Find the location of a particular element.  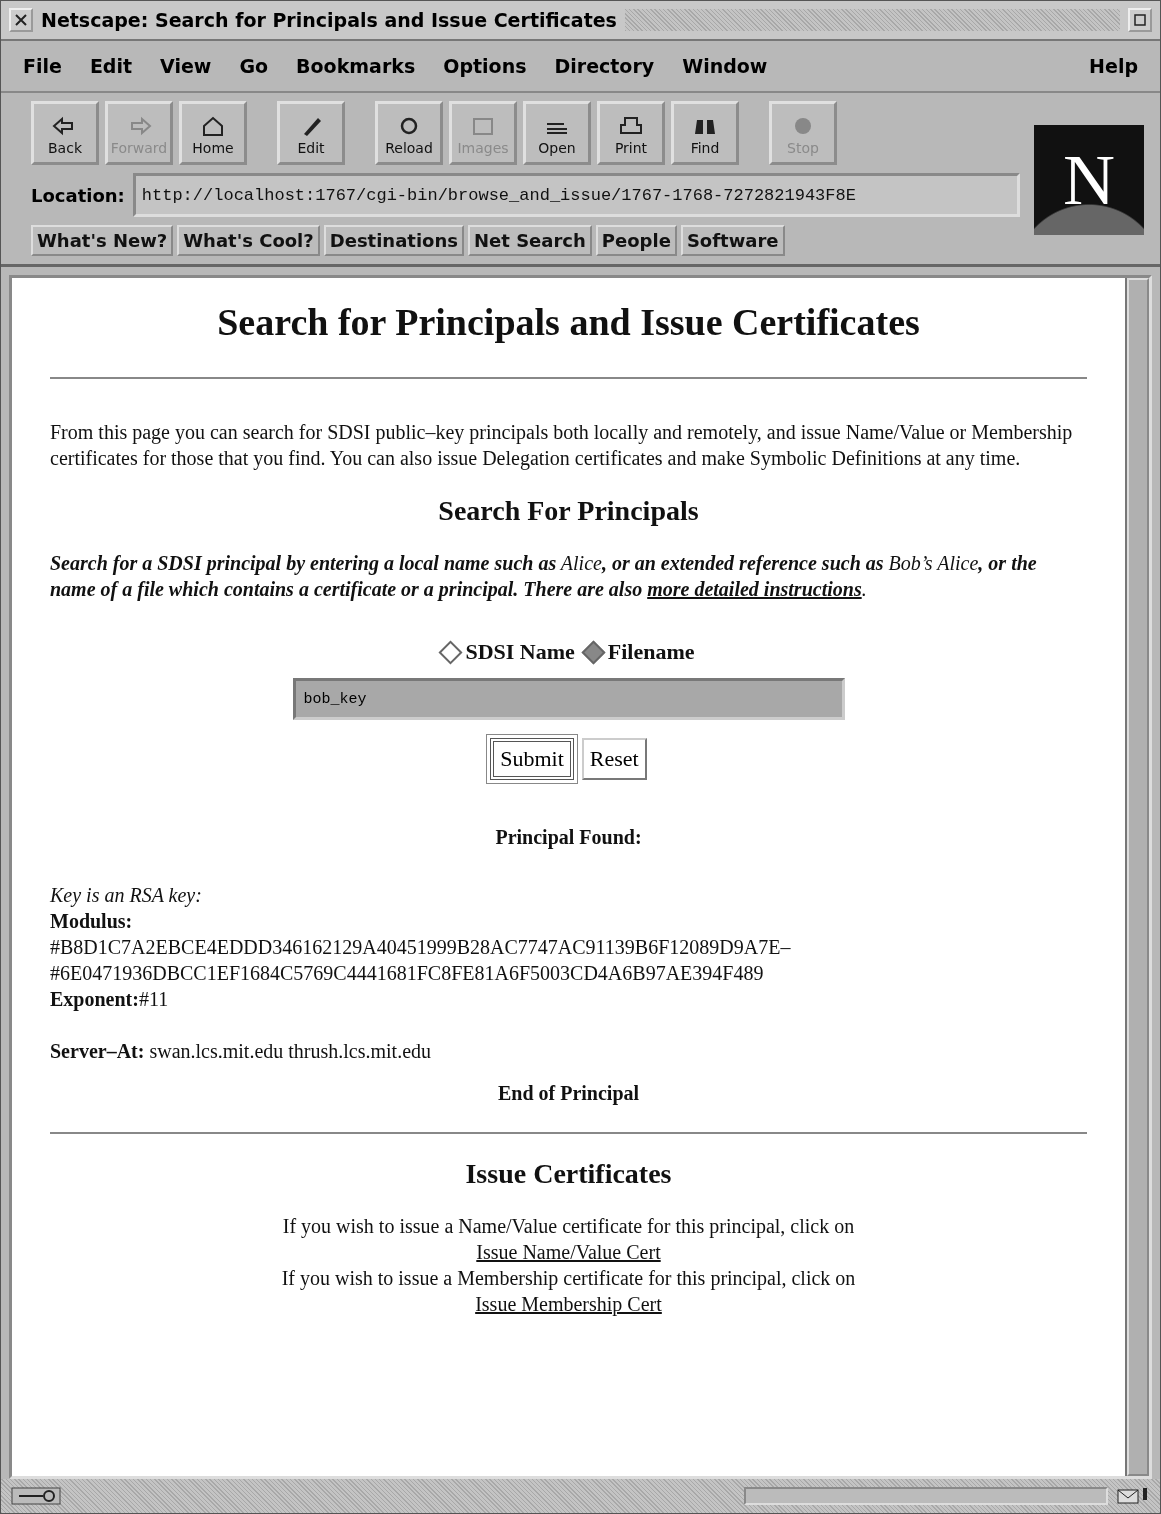

menu-item: Bookmarks is located at coordinates (356, 66).